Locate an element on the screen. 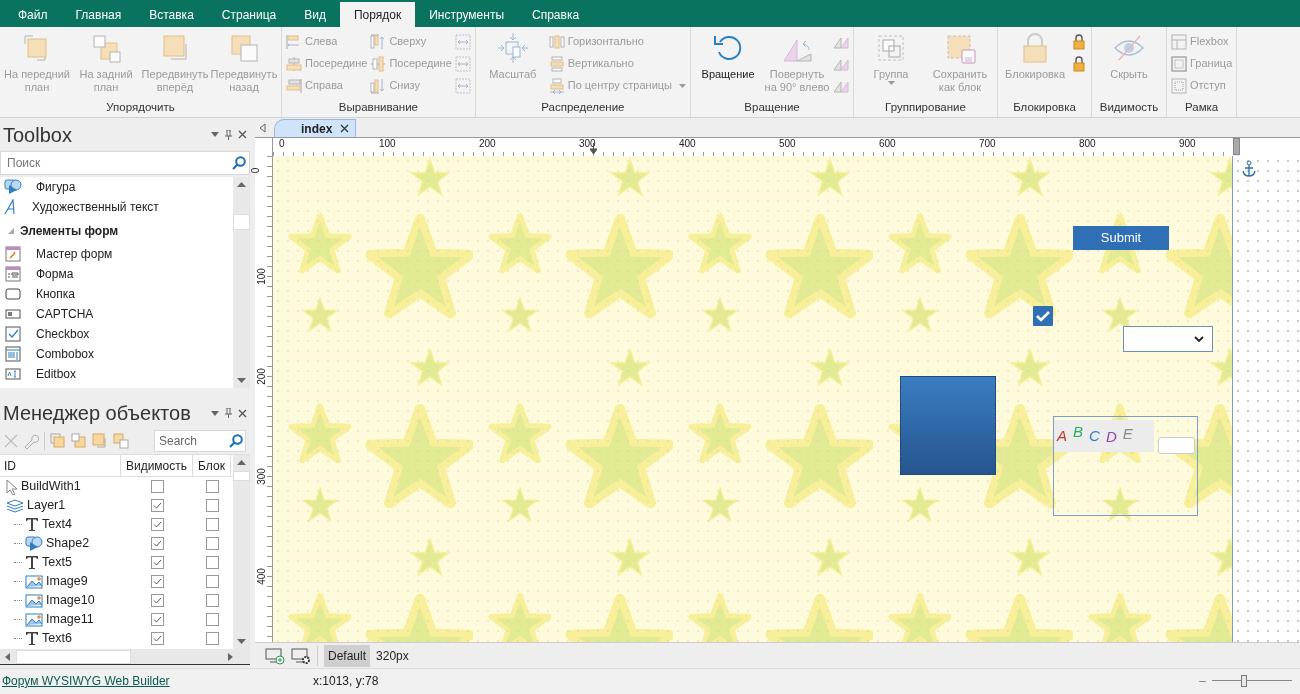  ribbon-group-label: Упорядочить is located at coordinates (140, 107).